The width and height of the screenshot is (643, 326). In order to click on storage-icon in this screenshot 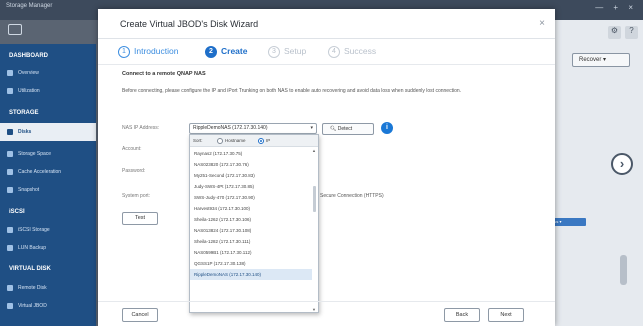, I will do `click(15, 29)`.